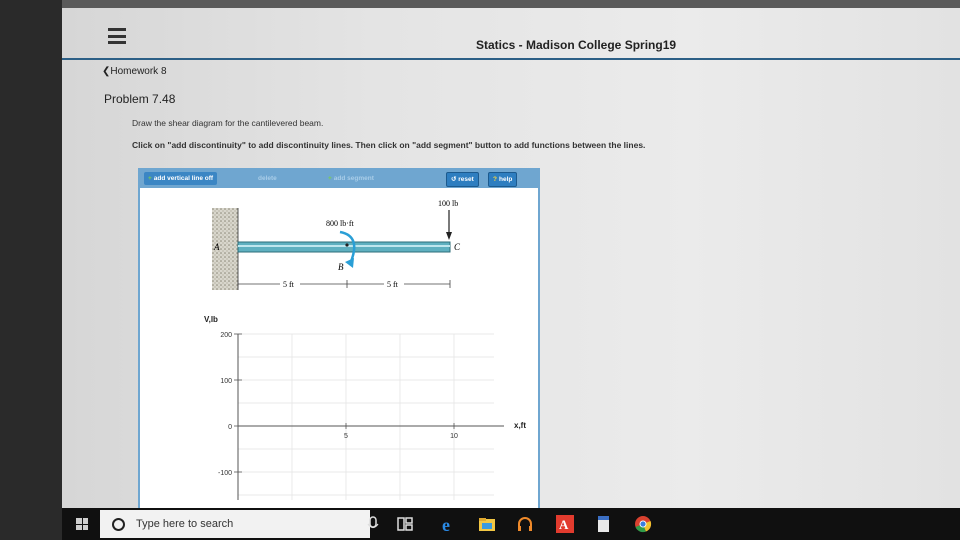 This screenshot has height=540, width=960. Describe the element at coordinates (31, 270) in the screenshot. I see `monitor-bezel` at that location.